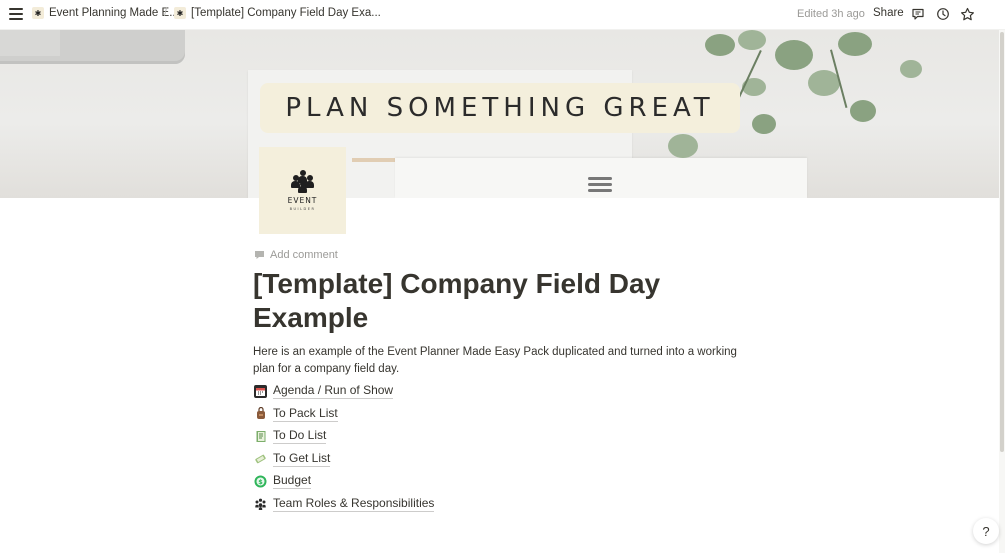 The image size is (1005, 553). Describe the element at coordinates (831, 14) in the screenshot. I see `edited-timestamp: Edited 3h ago` at that location.